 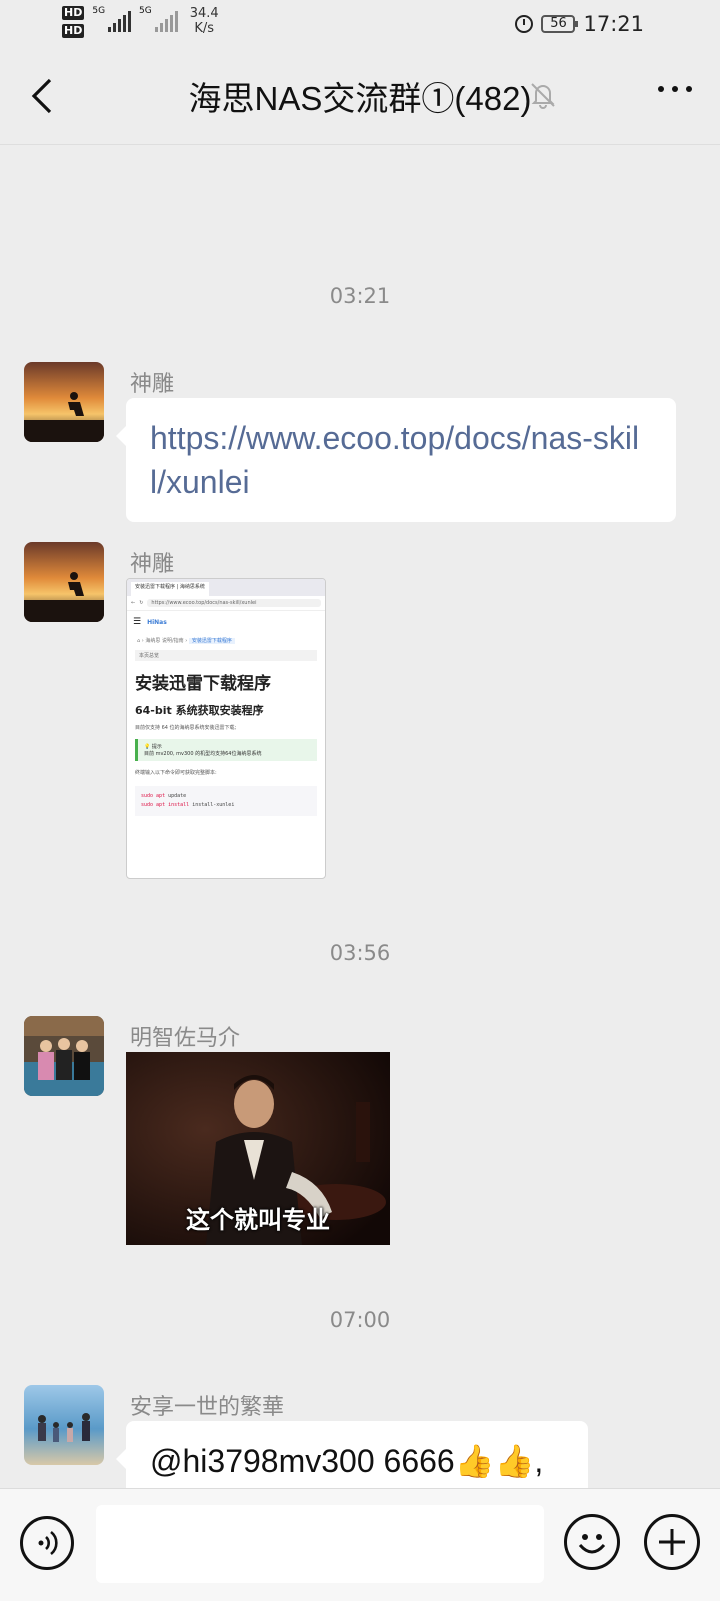 I want to click on more-button, so click(x=675, y=89).